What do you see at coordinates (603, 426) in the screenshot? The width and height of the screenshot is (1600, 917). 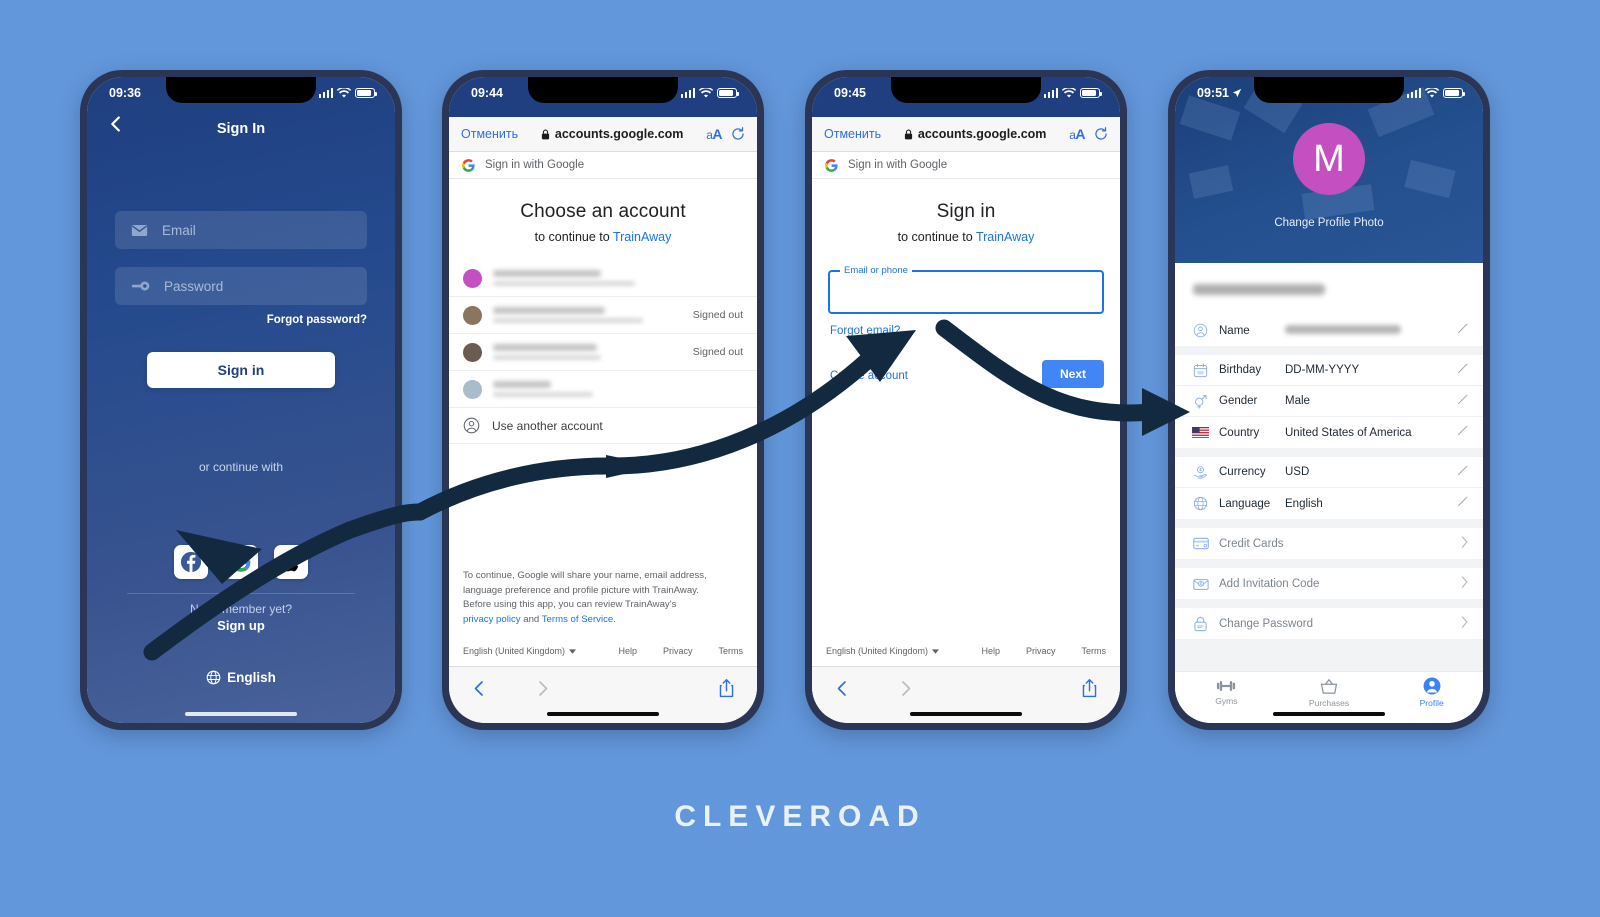 I see `use-another-account-row: Use another account` at bounding box center [603, 426].